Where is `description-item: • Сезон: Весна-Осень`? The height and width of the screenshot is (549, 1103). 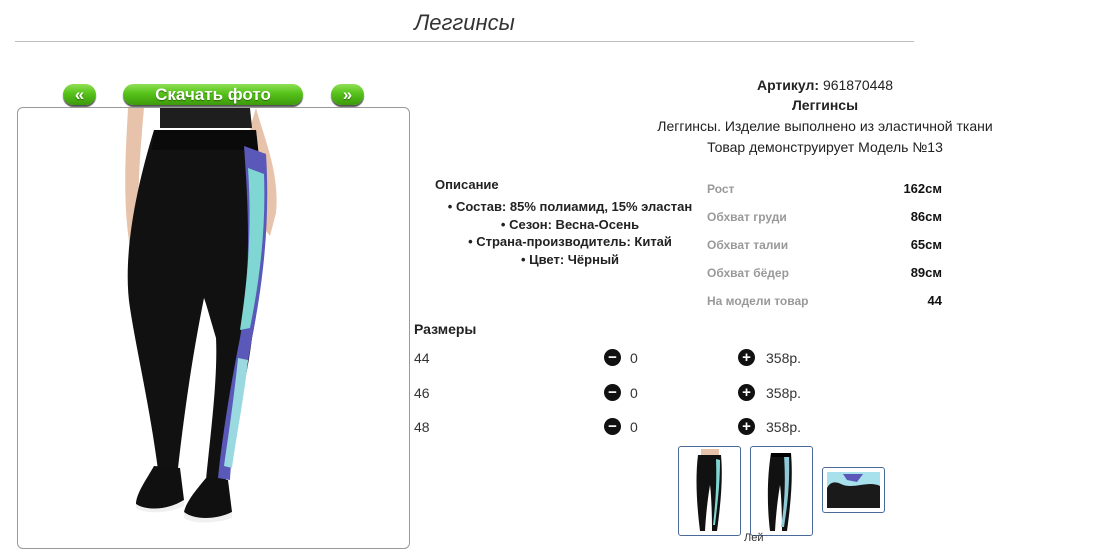 description-item: • Сезон: Весна-Осень is located at coordinates (570, 224).